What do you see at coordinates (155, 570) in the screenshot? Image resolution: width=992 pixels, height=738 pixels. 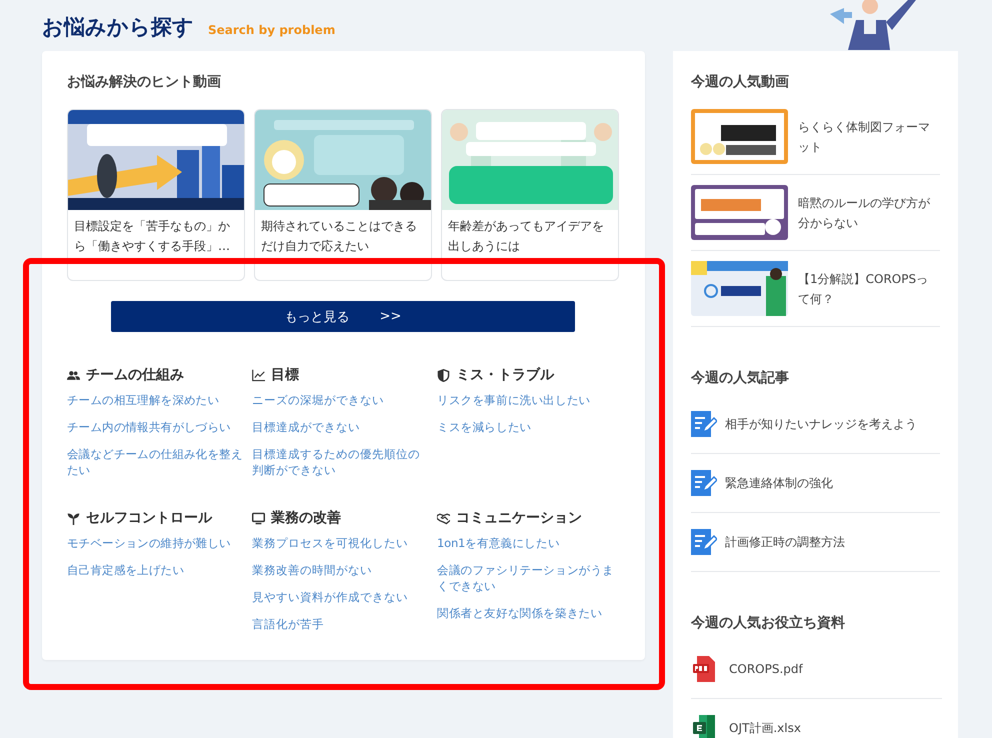 I see `problem-link: 自己肯定感を上げたい` at bounding box center [155, 570].